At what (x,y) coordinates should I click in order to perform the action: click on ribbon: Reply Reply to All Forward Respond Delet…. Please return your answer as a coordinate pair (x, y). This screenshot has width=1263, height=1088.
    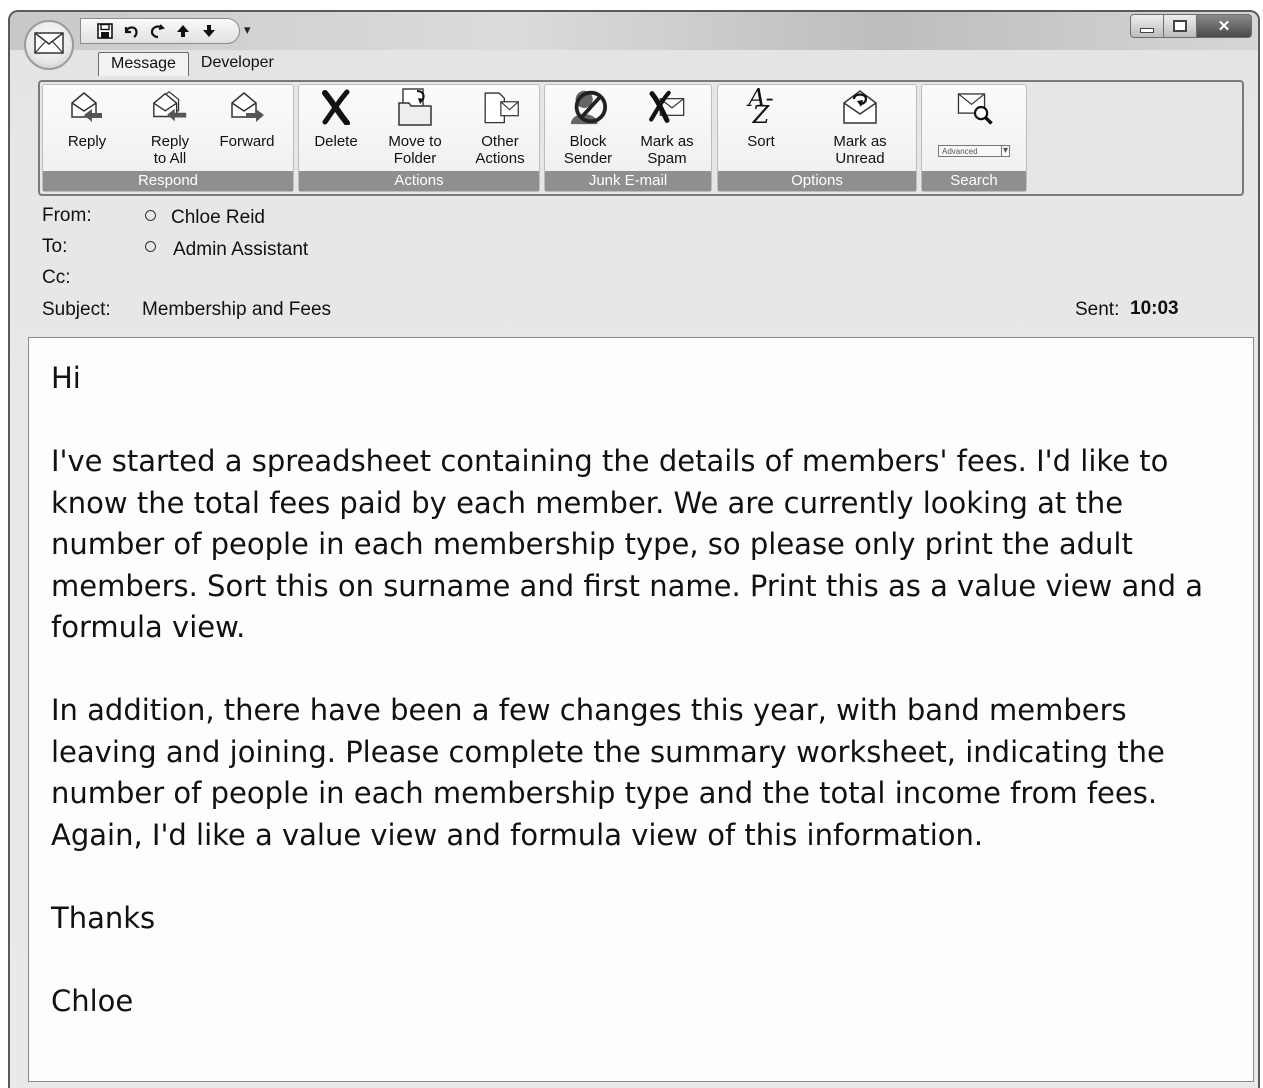
    Looking at the image, I should click on (641, 138).